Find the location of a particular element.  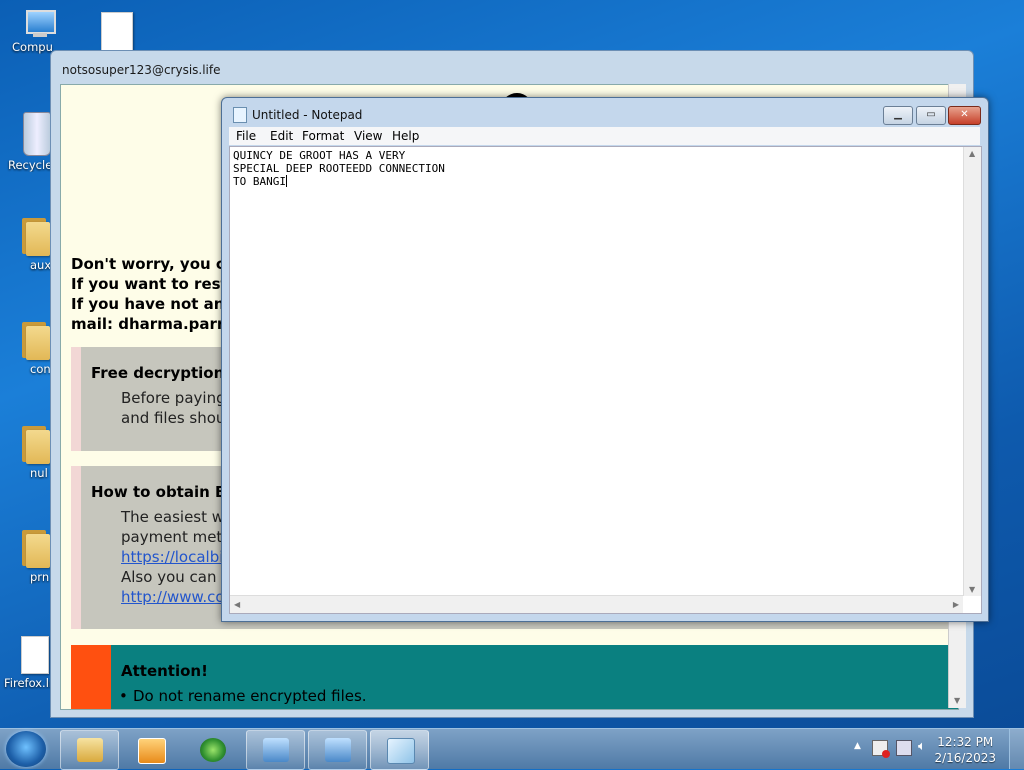

minimize-button: ▁ is located at coordinates (898, 115).